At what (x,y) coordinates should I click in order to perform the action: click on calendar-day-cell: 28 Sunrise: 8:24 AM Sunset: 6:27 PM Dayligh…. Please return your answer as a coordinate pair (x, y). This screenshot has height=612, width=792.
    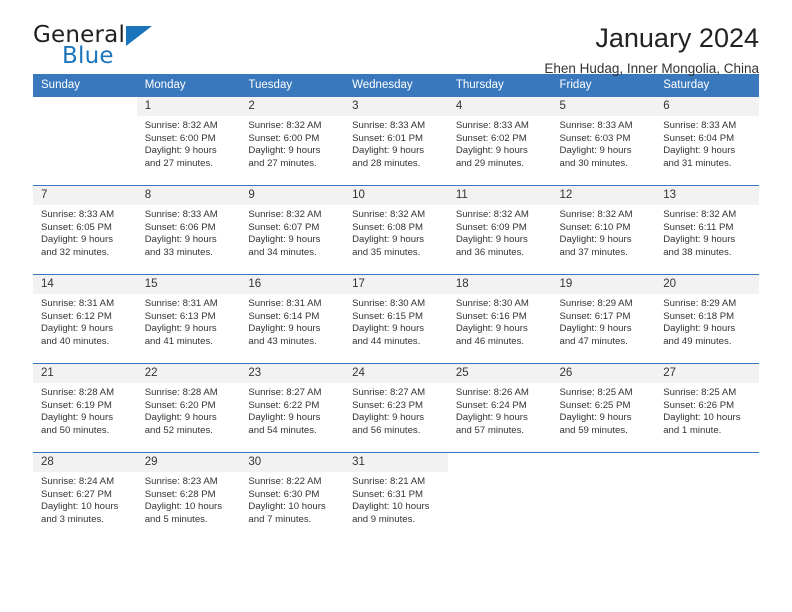
    Looking at the image, I should click on (85, 496).